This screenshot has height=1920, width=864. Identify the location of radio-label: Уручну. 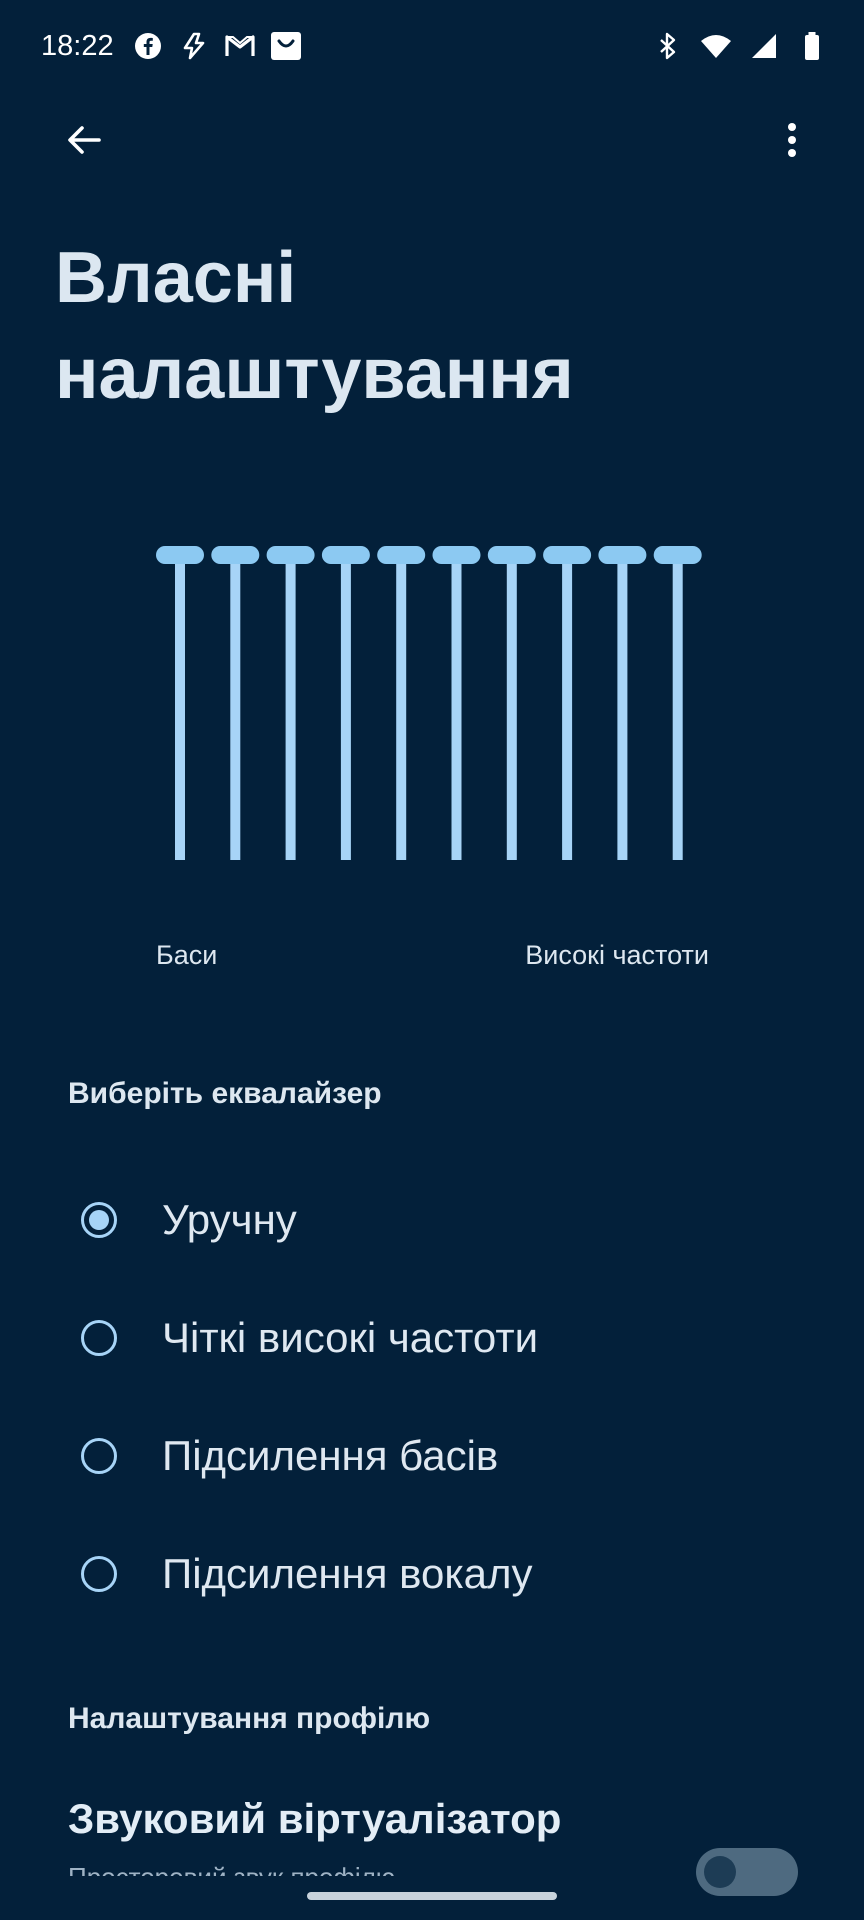
(229, 1219).